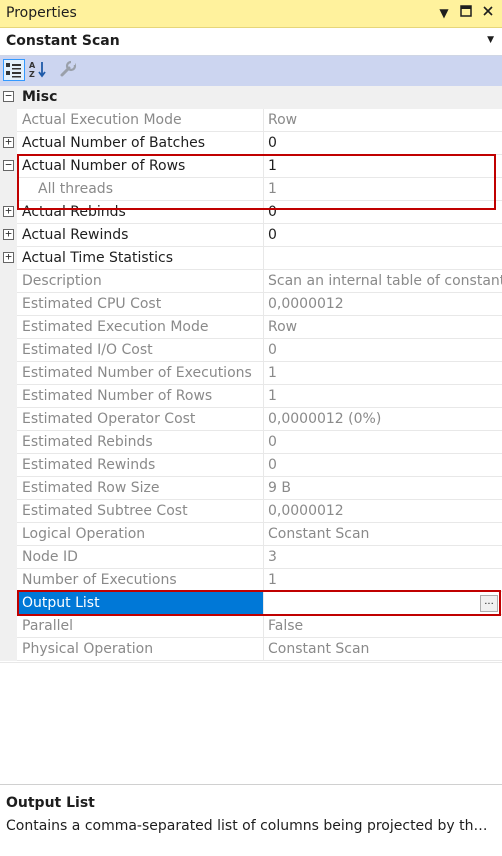 The image size is (502, 856). I want to click on property-row: + Actual Rebinds 0, so click(251, 212).